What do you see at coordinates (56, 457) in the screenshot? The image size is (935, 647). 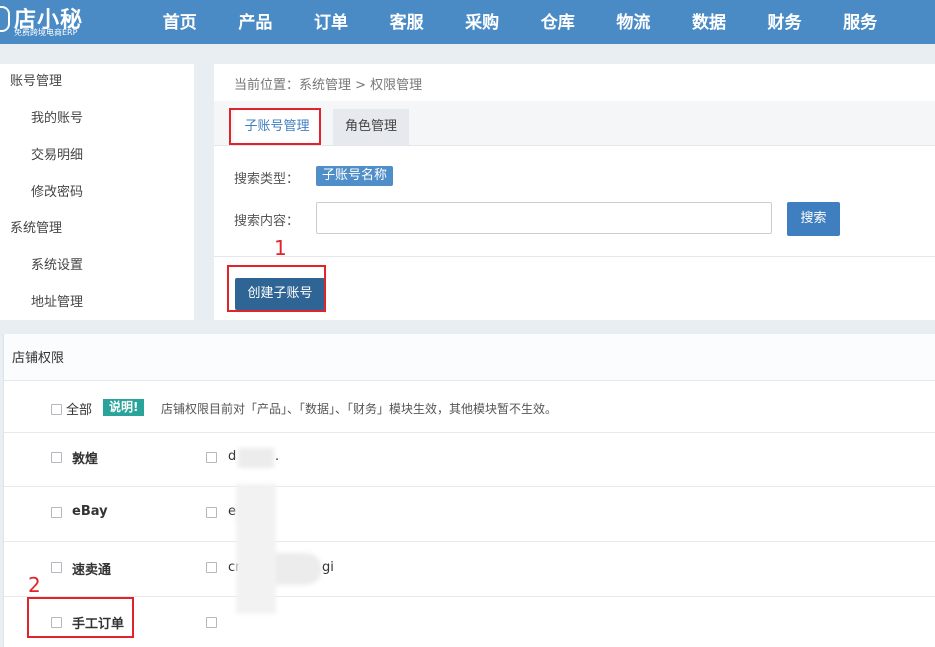 I see `platform-checkbox-dhgate` at bounding box center [56, 457].